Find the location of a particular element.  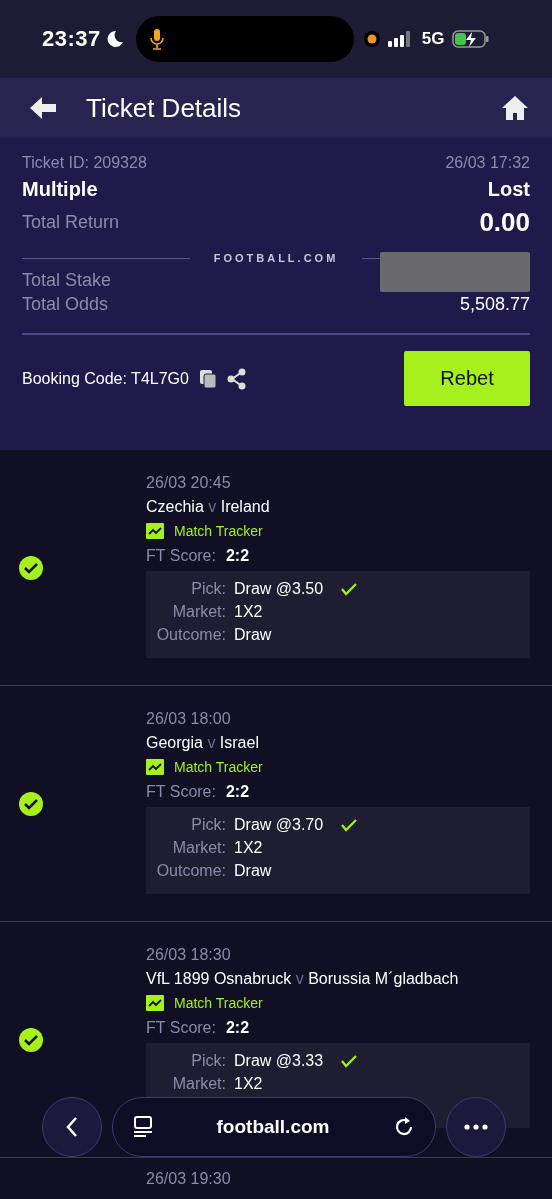

tabs-icon is located at coordinates (143, 1127).